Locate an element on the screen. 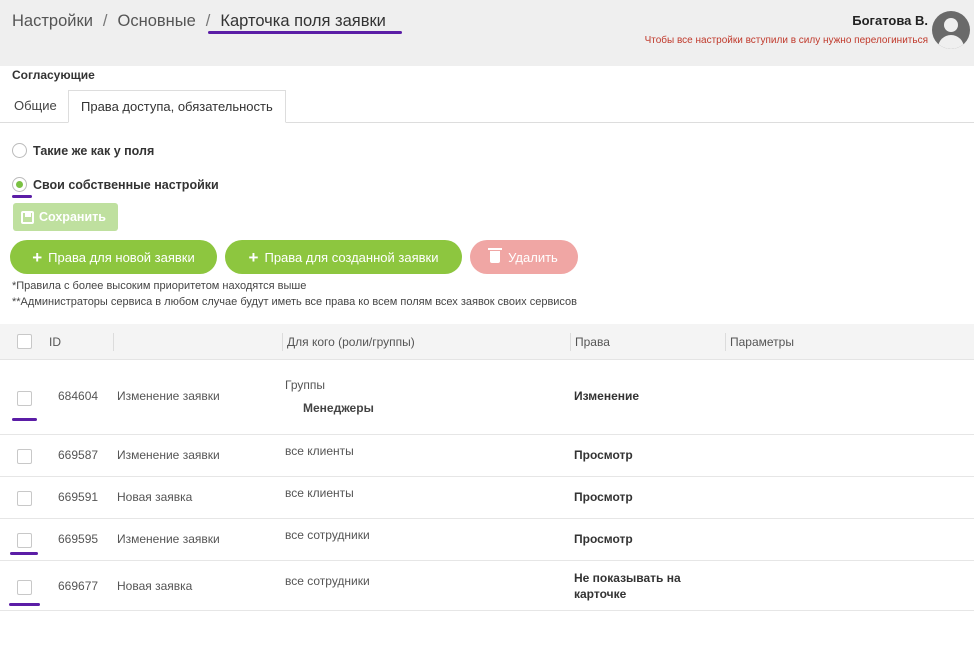  radio-label: Такие же как у поля is located at coordinates (94, 150).